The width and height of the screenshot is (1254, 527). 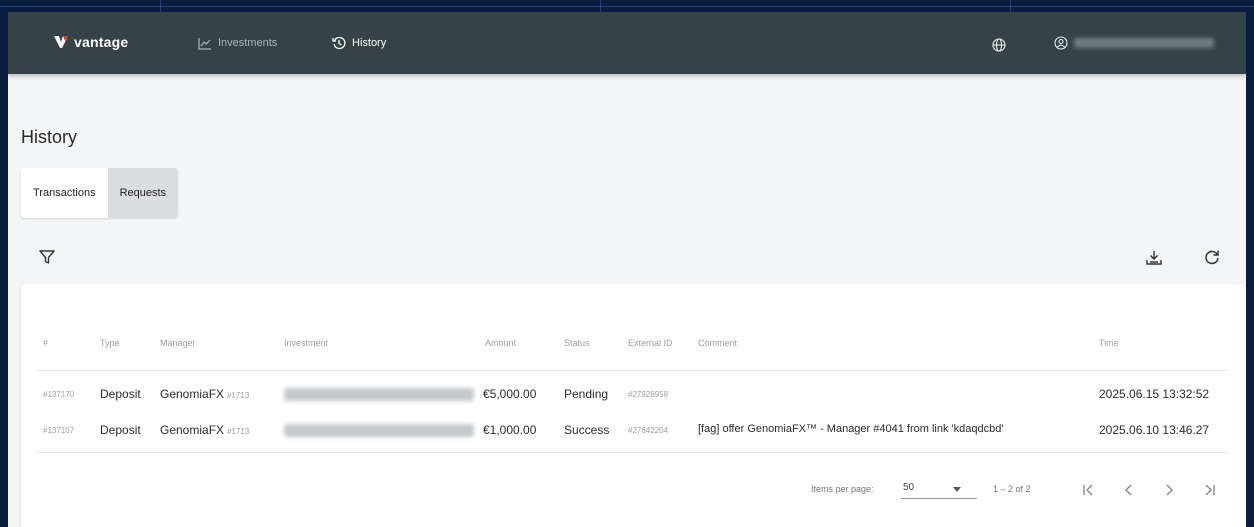 What do you see at coordinates (1154, 258) in the screenshot?
I see `export-icon` at bounding box center [1154, 258].